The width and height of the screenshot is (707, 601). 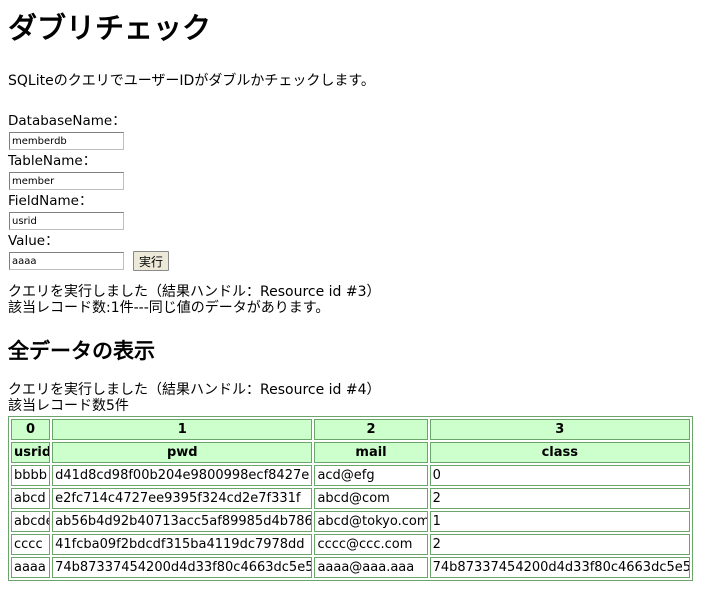 I want to click on table-label: TableName：, so click(x=52, y=161).